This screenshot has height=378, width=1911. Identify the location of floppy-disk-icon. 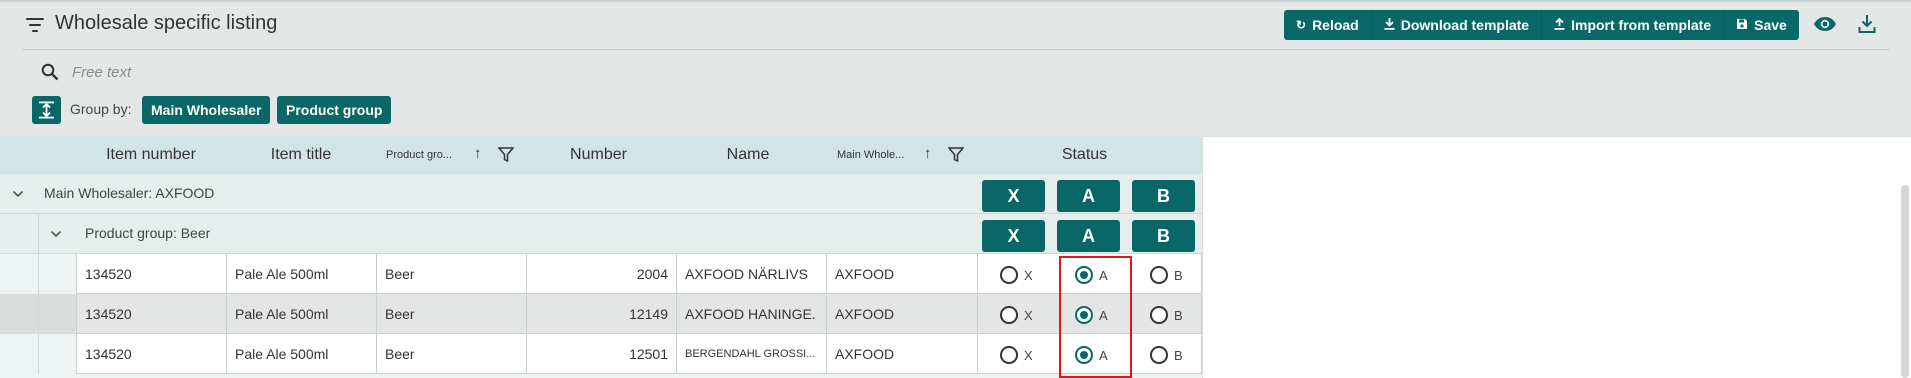
(1742, 25).